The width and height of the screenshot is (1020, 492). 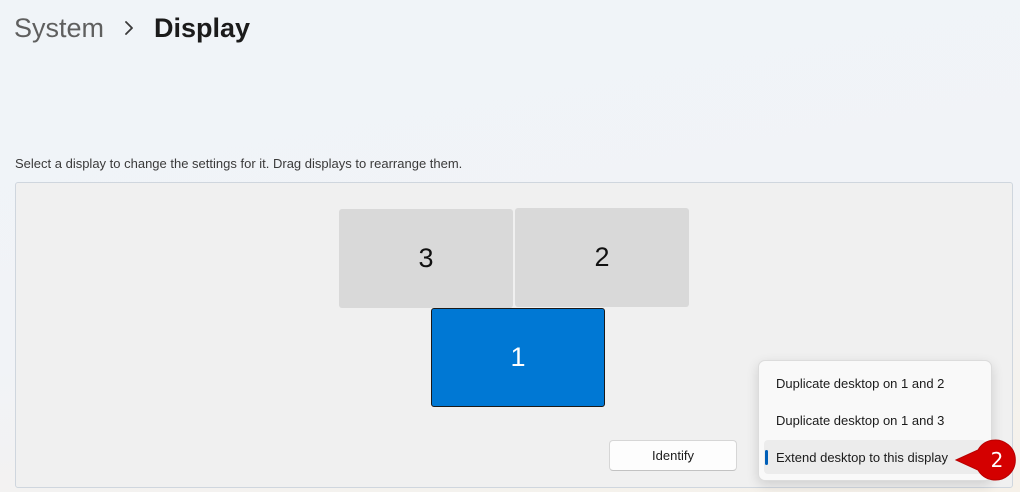 I want to click on monitor-1-label: 1, so click(x=518, y=357).